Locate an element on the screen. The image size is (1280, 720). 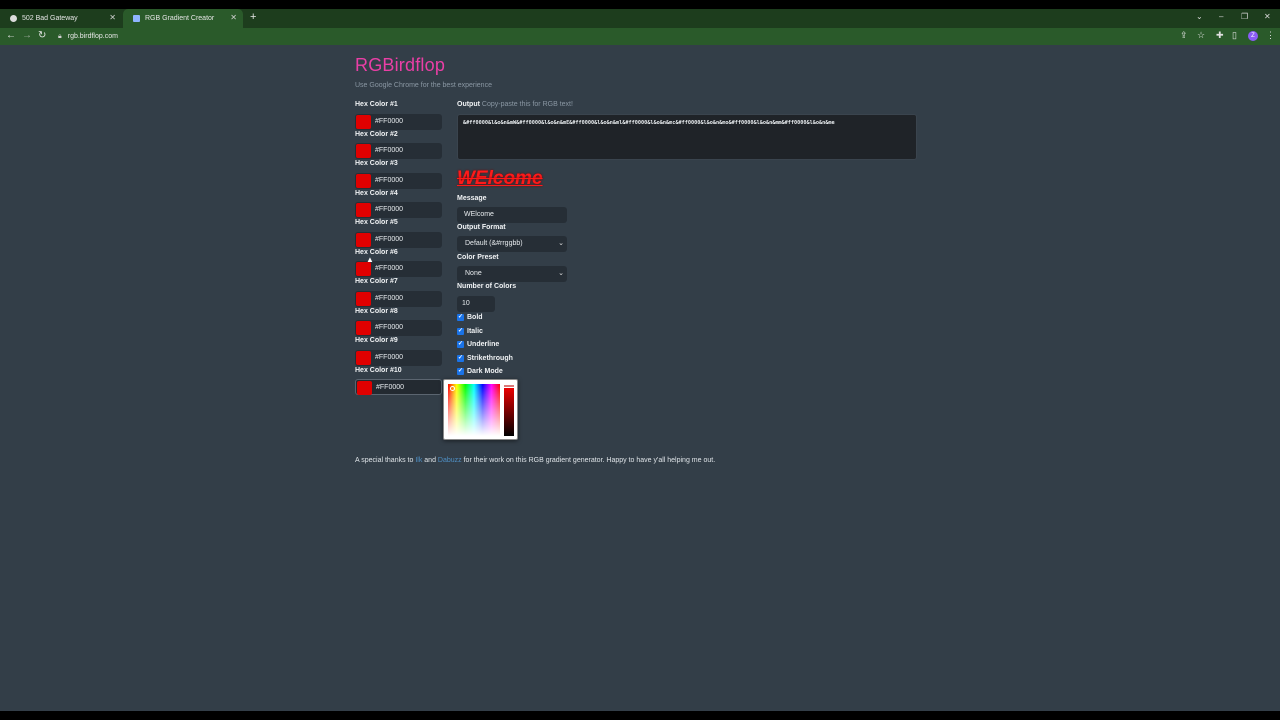
color-picker-popup is located at coordinates (480, 409).